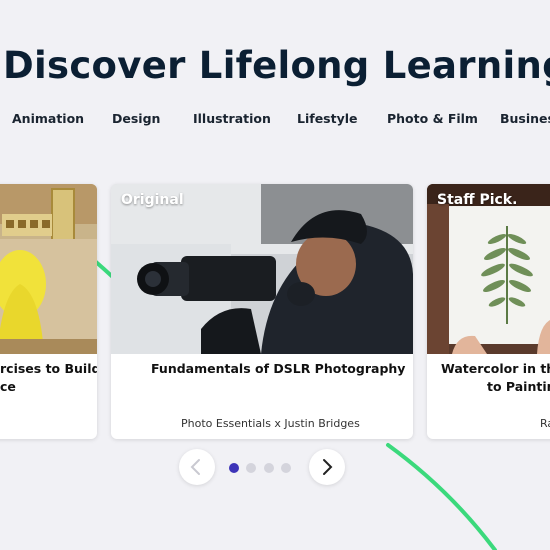 This screenshot has height=550, width=550. What do you see at coordinates (327, 118) in the screenshot?
I see `tab-lifestyle: Lifestyle` at bounding box center [327, 118].